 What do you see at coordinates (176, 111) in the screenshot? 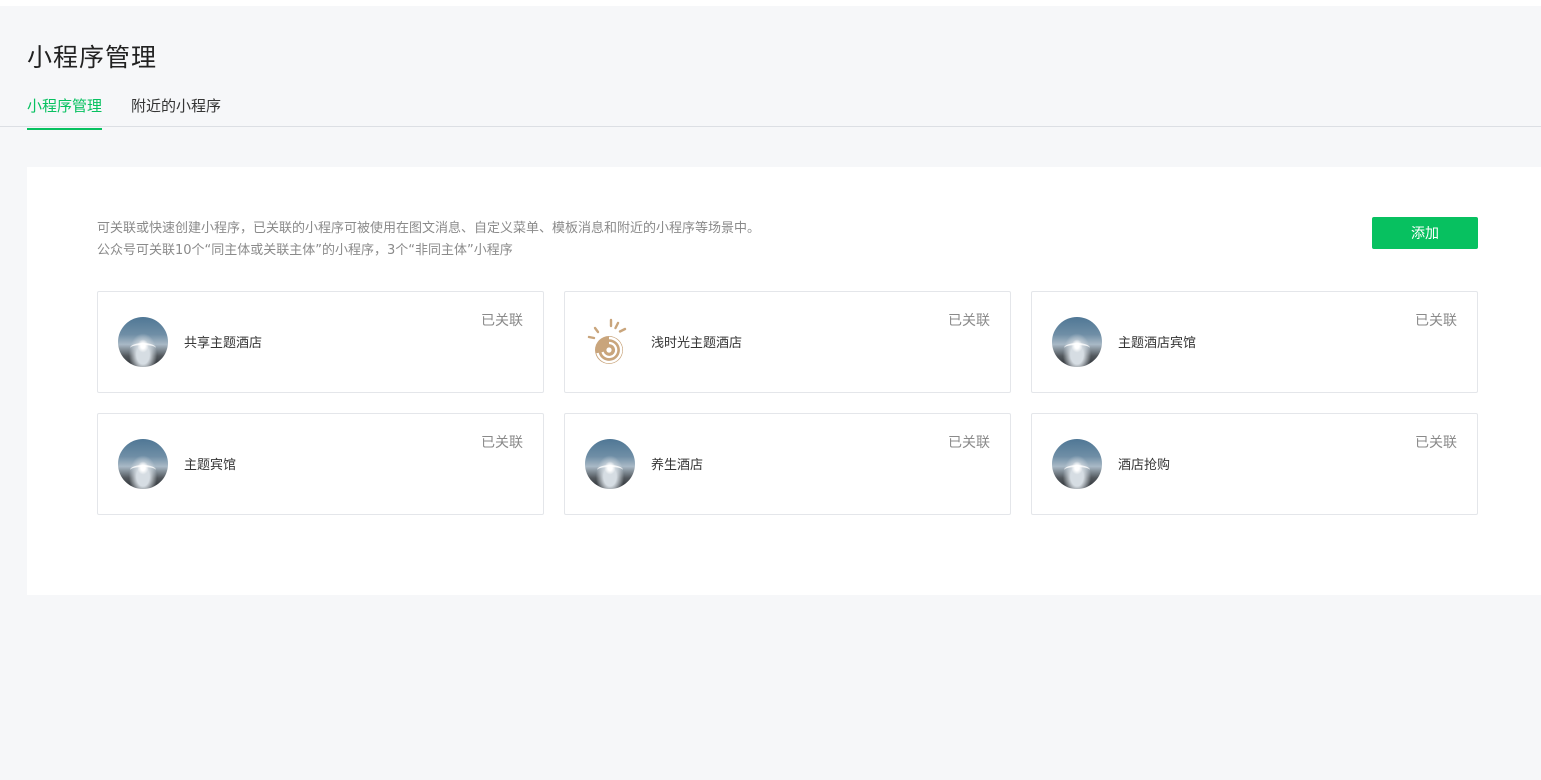
I see `tab-nearby-miniprograms: 附近的小程序` at bounding box center [176, 111].